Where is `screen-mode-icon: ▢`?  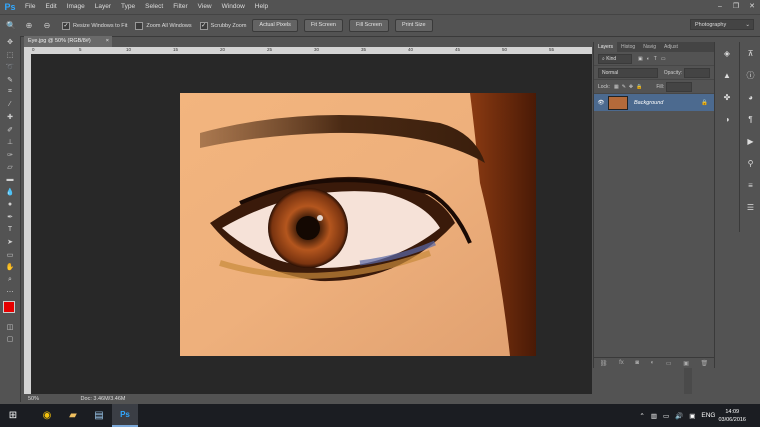 screen-mode-icon: ▢ is located at coordinates (10, 339).